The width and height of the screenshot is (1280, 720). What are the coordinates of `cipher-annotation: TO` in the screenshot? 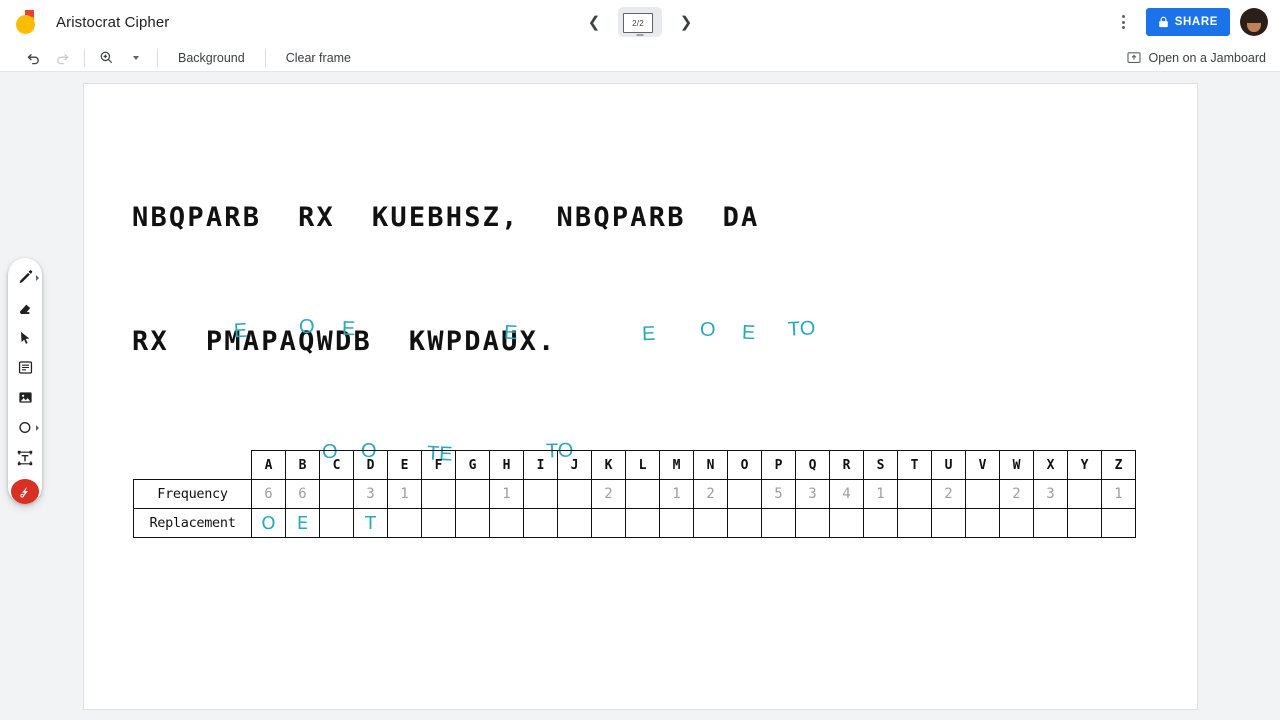 It's located at (801, 329).